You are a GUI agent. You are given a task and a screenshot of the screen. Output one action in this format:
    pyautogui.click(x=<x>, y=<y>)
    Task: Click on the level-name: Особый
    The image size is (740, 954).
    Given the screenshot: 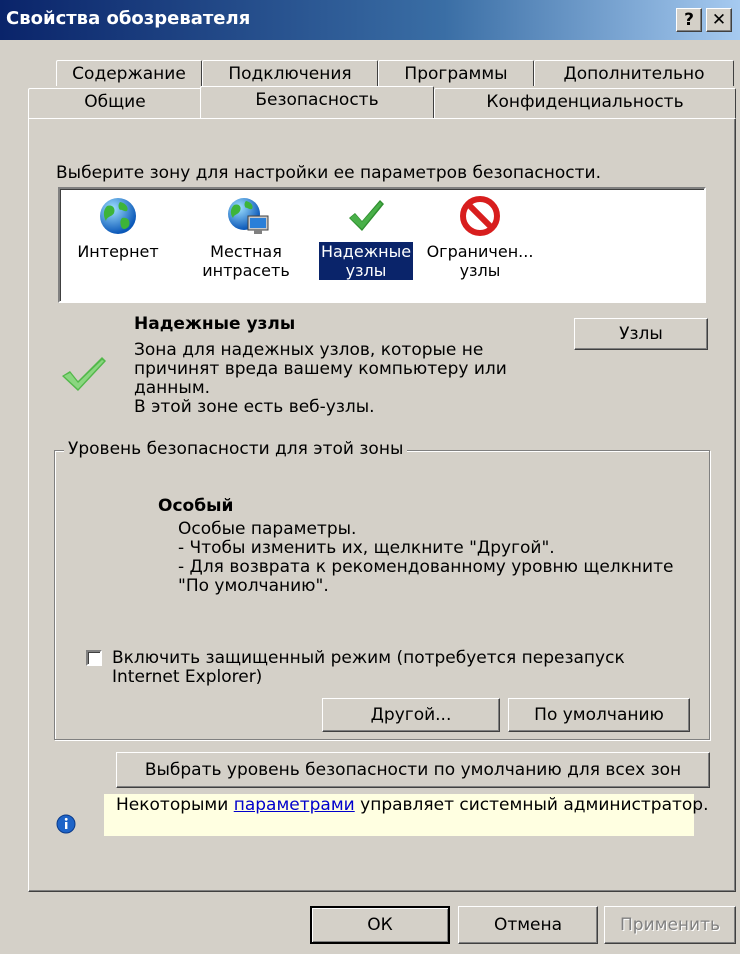 What is the action you would take?
    pyautogui.click(x=196, y=506)
    